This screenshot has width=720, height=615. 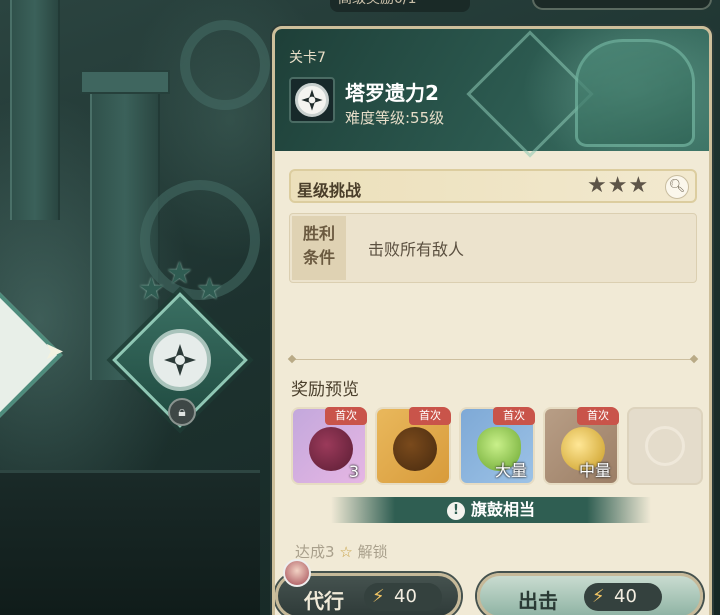 What do you see at coordinates (329, 190) in the screenshot?
I see `star-challenge-title: 星级挑战` at bounding box center [329, 190].